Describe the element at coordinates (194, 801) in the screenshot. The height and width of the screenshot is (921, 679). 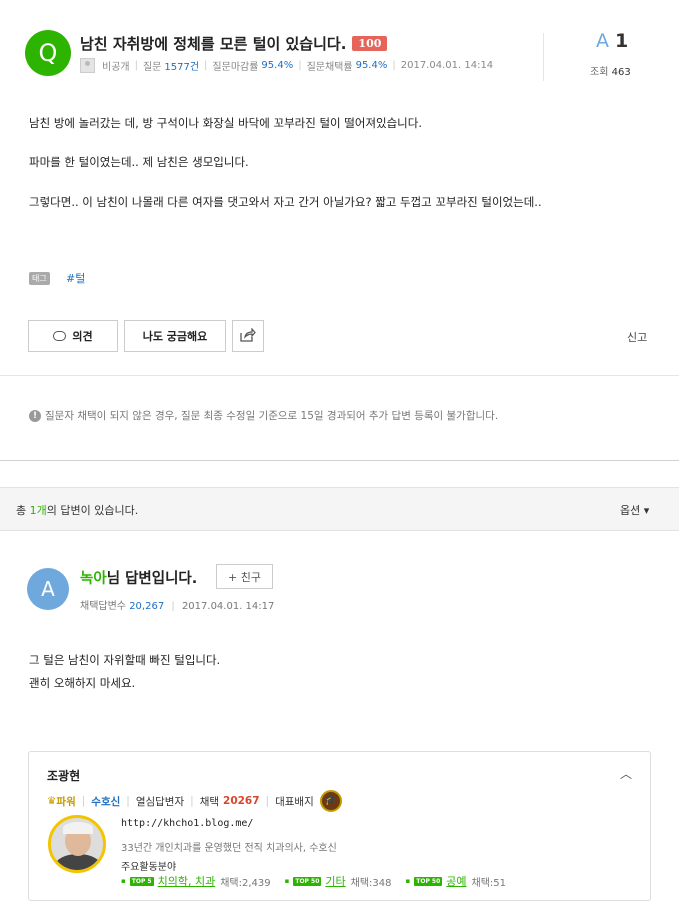
I see `expert-badges: ♛ 파워 | 수호신 | 열심답변자 | 채택 20267 | 대표배지 🎓` at that location.